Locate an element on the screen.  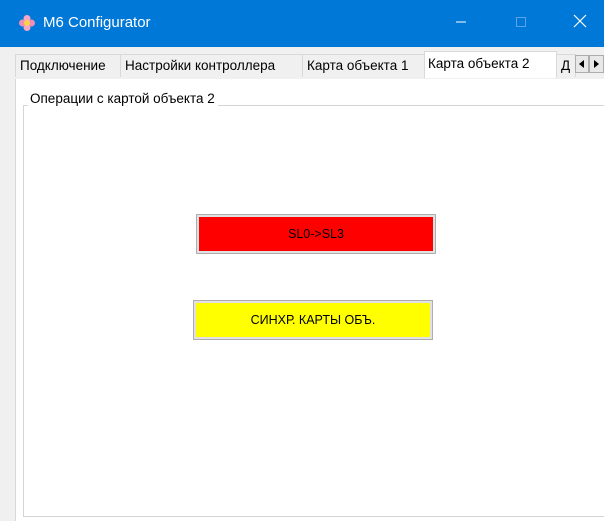
title-bar: M6 Configurator is located at coordinates (302, 23).